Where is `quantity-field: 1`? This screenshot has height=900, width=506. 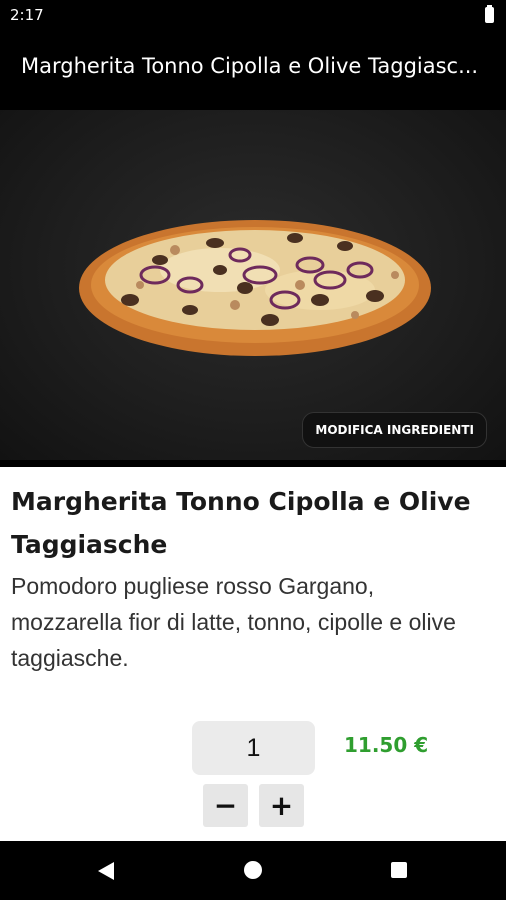
quantity-field: 1 is located at coordinates (253, 748).